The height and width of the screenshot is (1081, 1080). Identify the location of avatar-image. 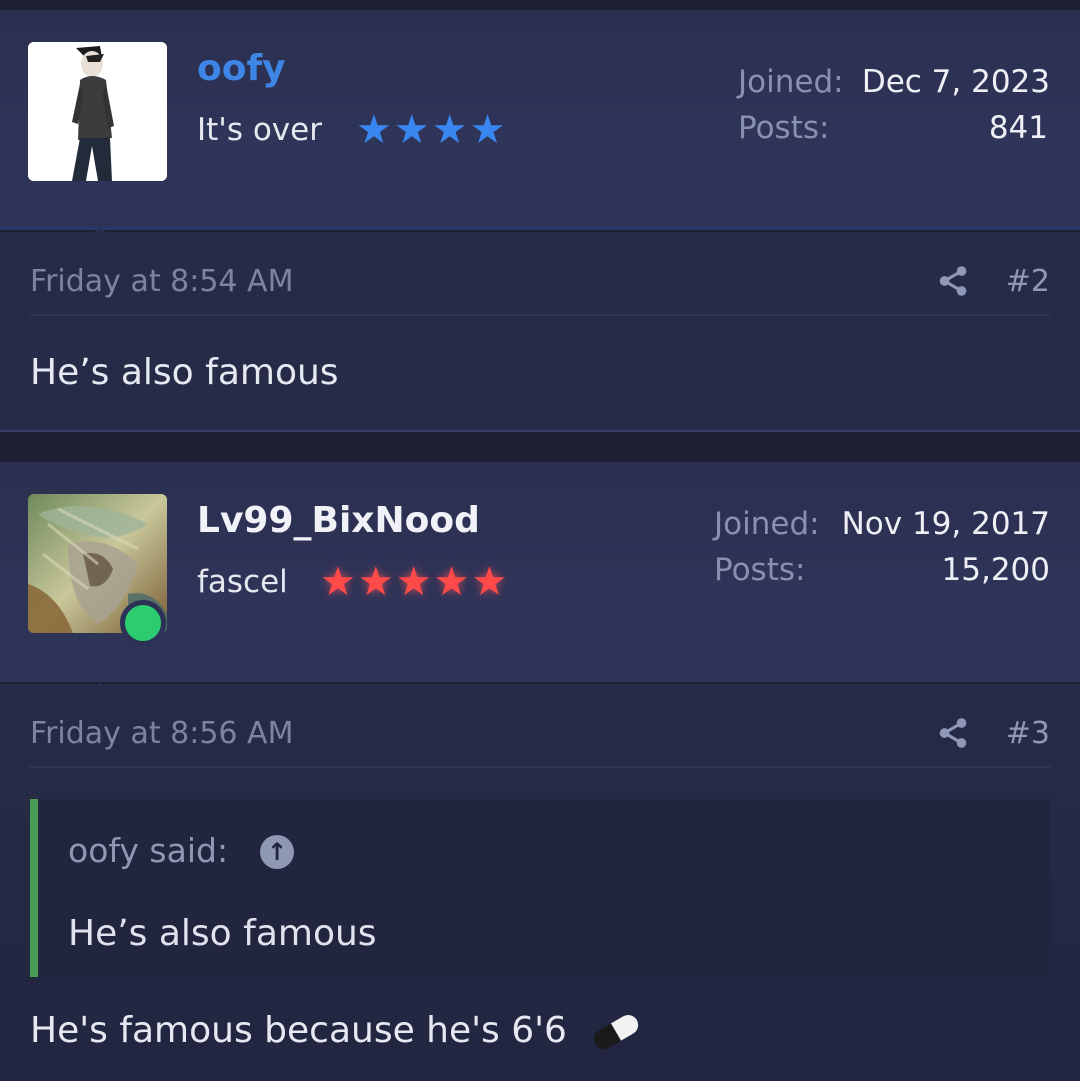
(97, 111).